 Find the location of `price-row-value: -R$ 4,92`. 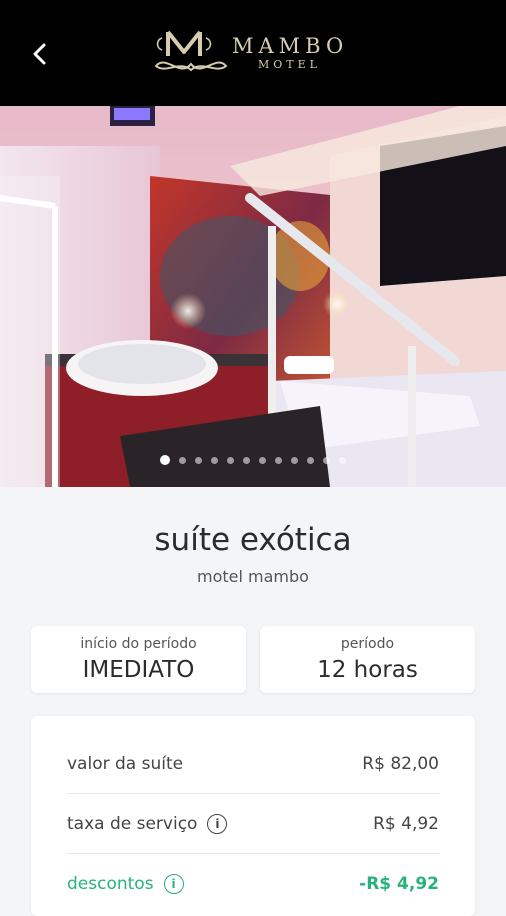

price-row-value: -R$ 4,92 is located at coordinates (399, 884).